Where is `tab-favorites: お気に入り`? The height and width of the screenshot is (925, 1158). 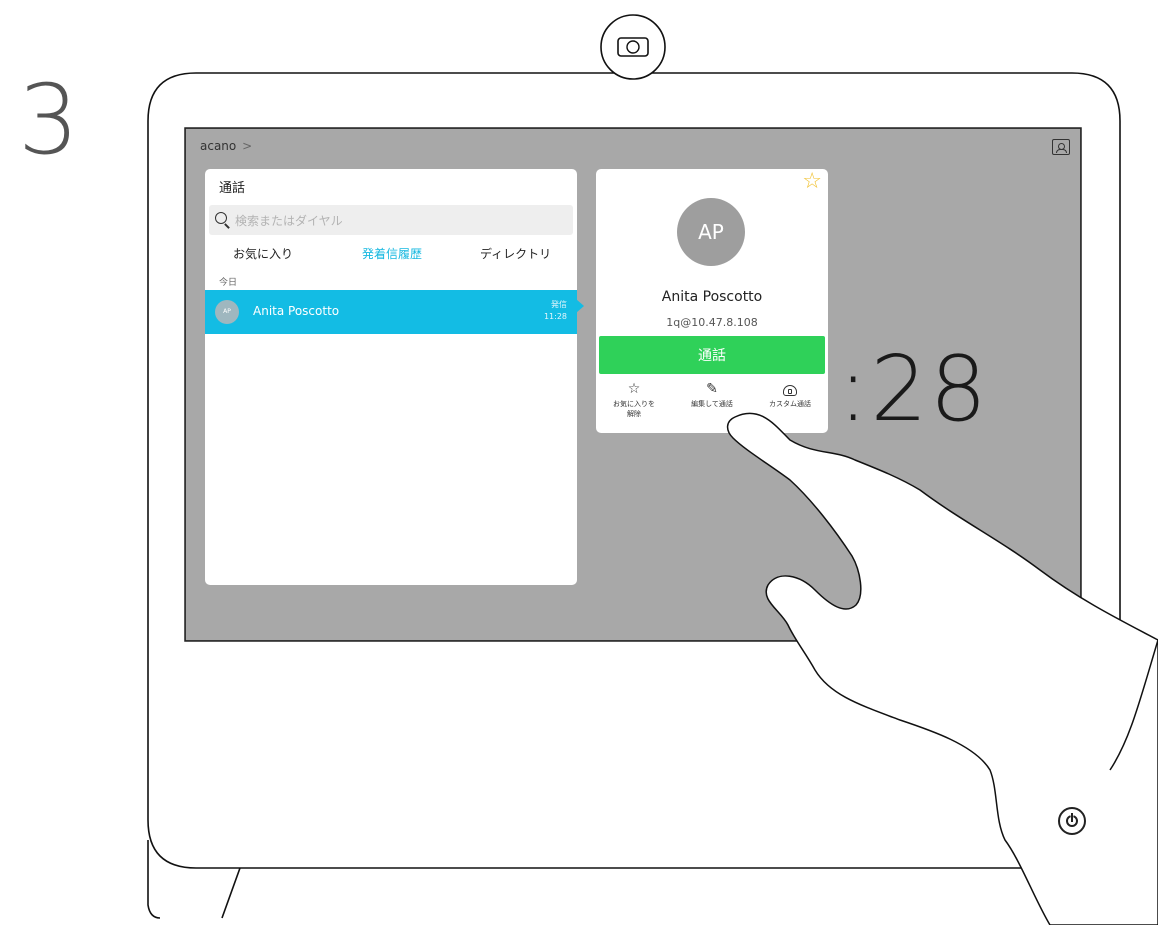
tab-favorites: お気に入り is located at coordinates (263, 253).